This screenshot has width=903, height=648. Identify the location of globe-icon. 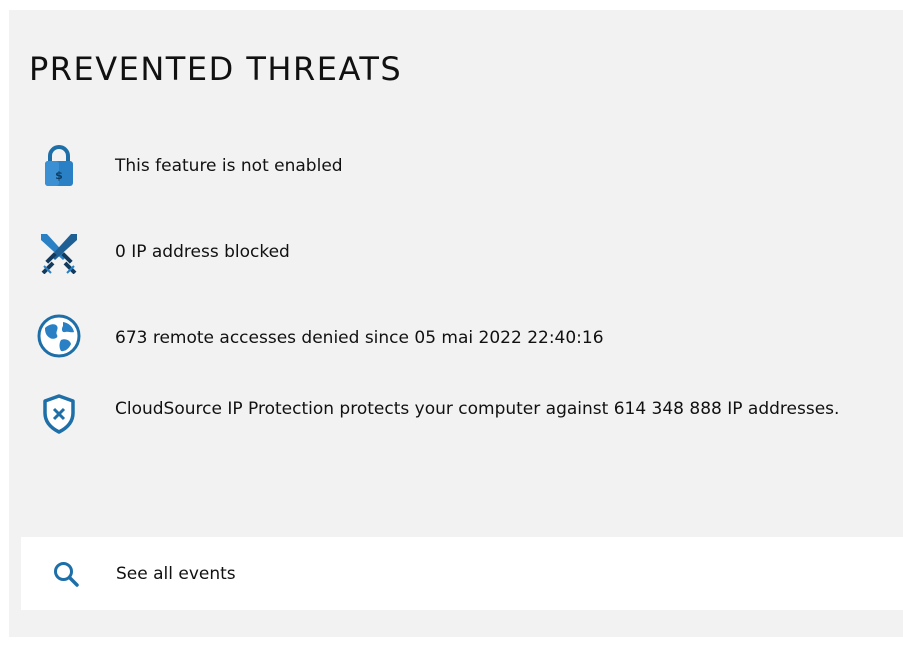
(59, 336).